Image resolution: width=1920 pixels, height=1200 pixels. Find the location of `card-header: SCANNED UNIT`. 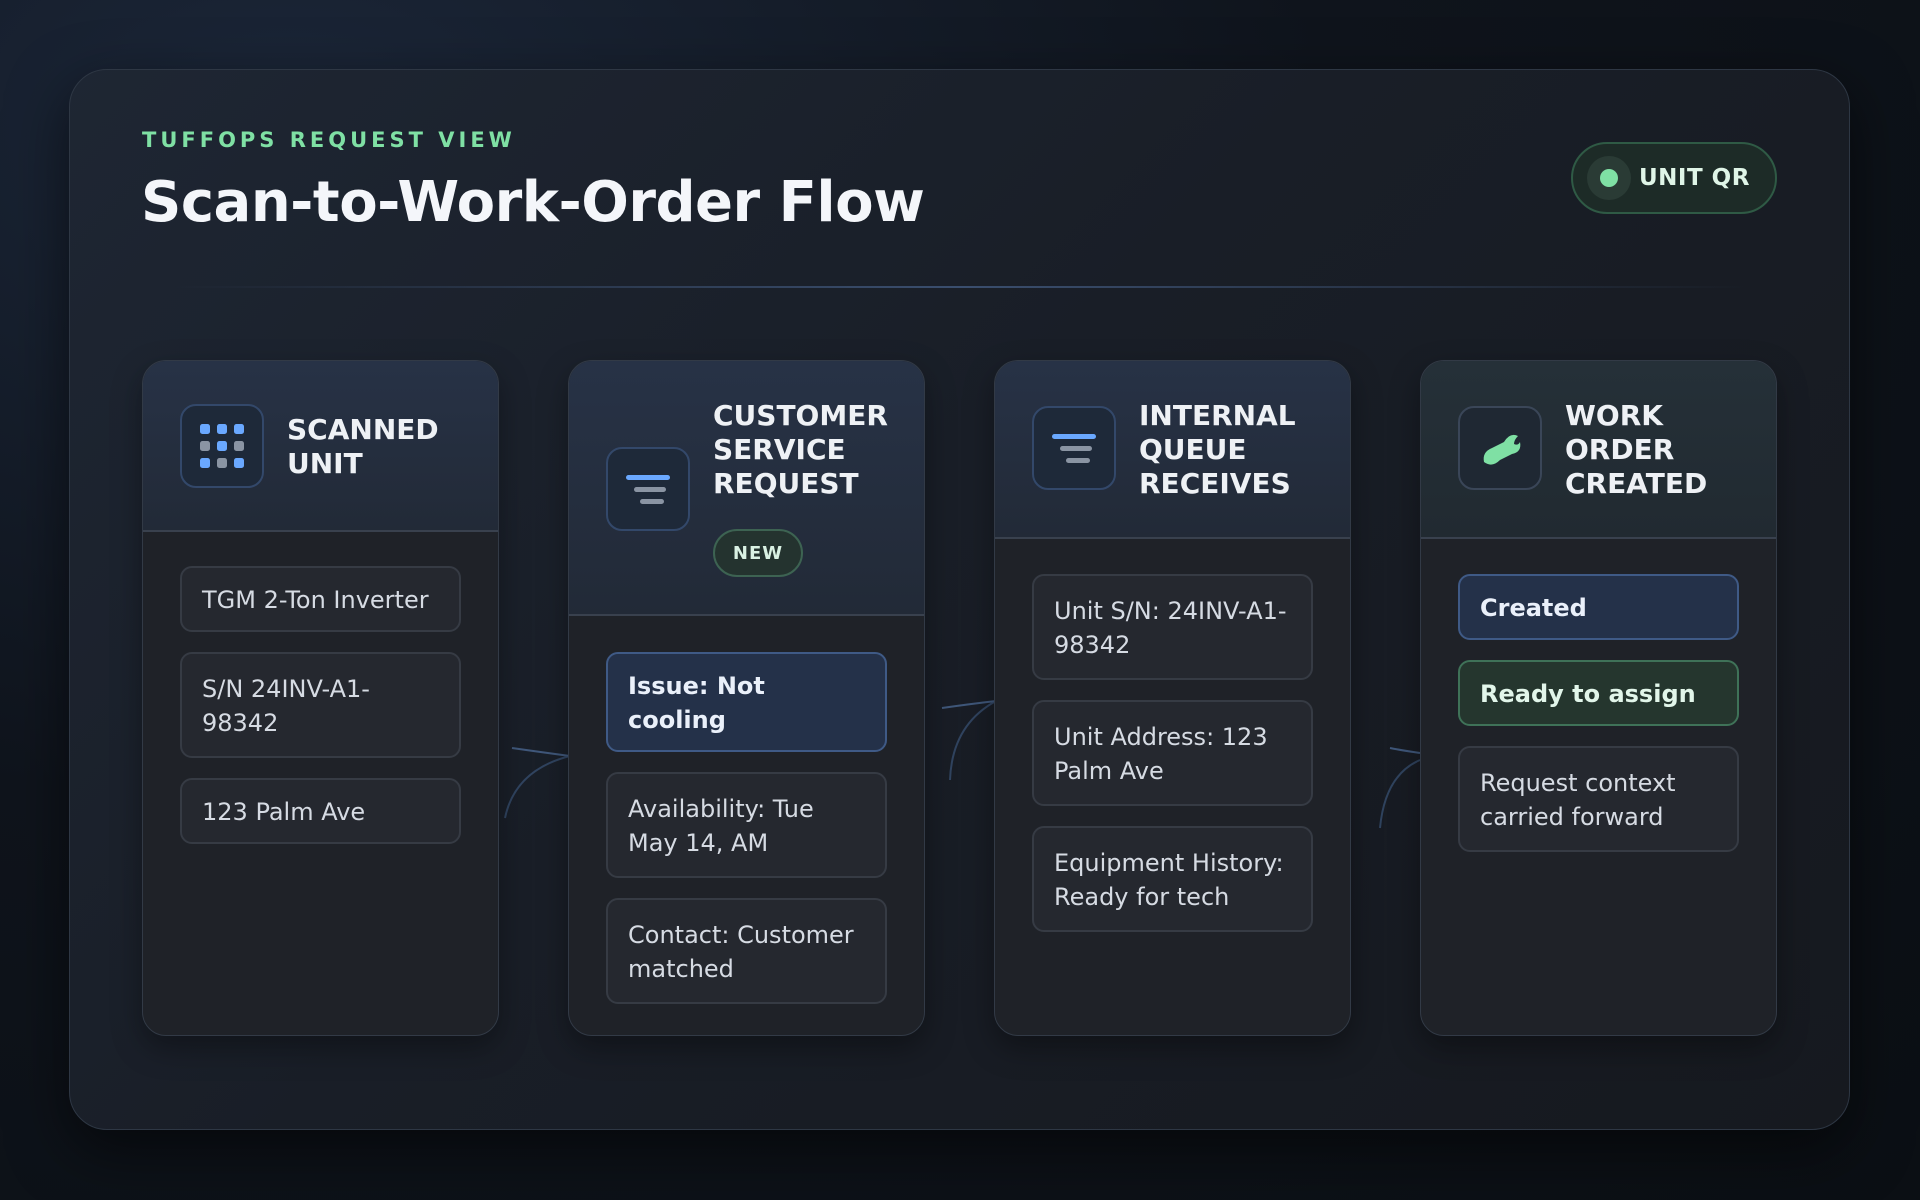

card-header: SCANNED UNIT is located at coordinates (320, 446).